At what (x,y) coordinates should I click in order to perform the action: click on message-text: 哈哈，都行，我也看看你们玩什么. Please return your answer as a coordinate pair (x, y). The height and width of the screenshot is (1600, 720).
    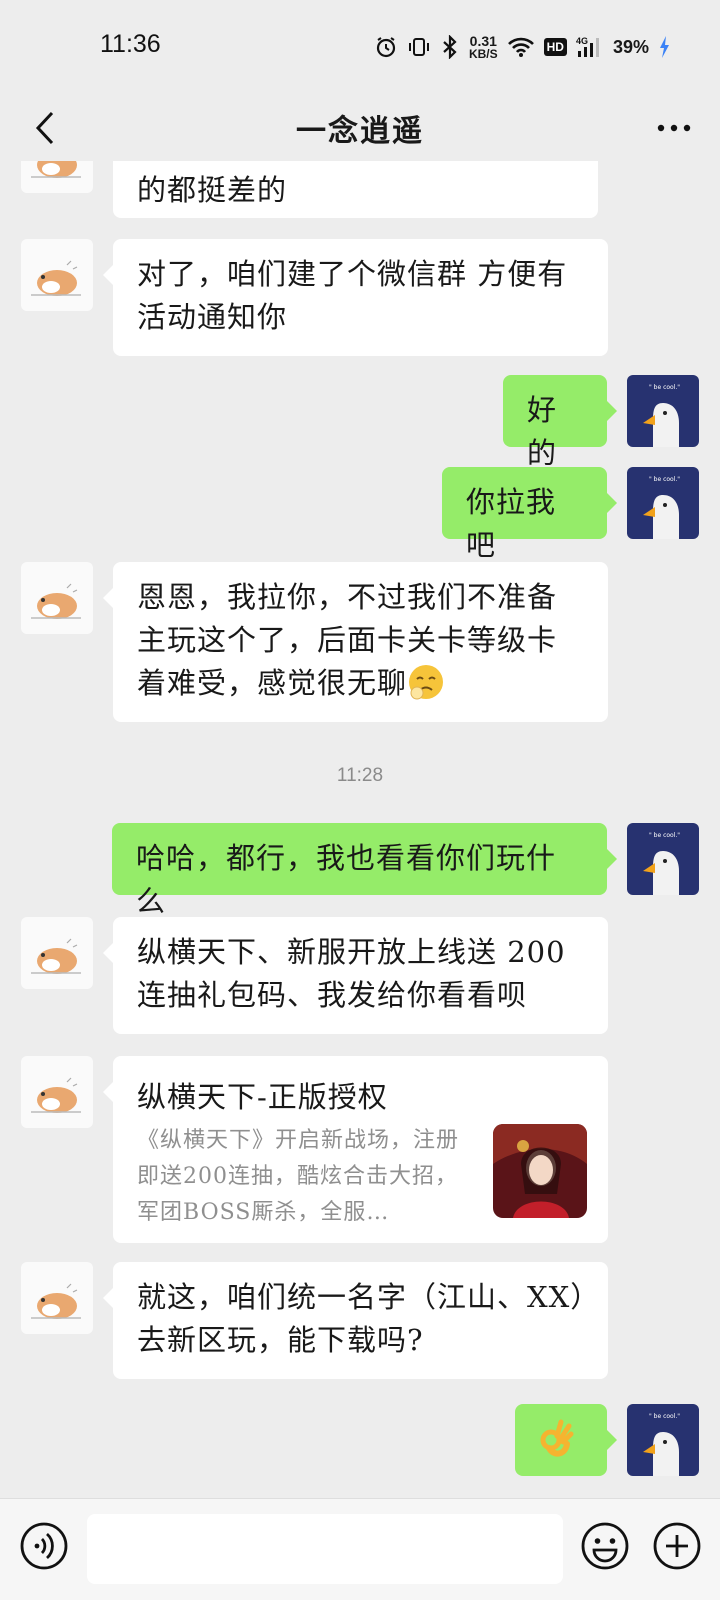
    Looking at the image, I should click on (346, 879).